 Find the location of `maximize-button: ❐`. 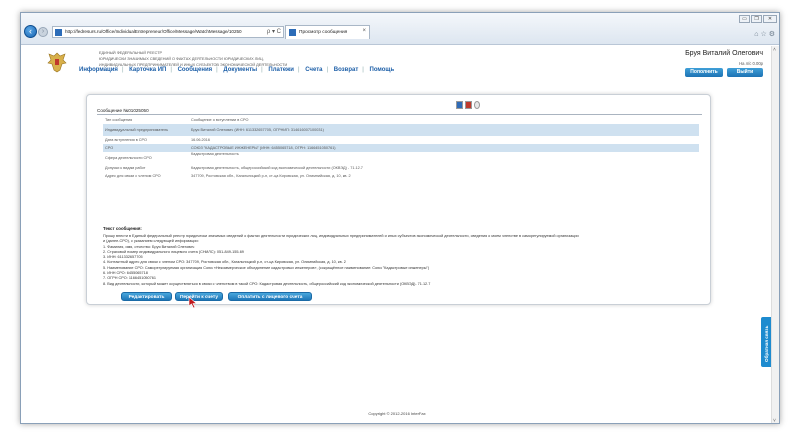

maximize-button: ❐ is located at coordinates (756, 19).